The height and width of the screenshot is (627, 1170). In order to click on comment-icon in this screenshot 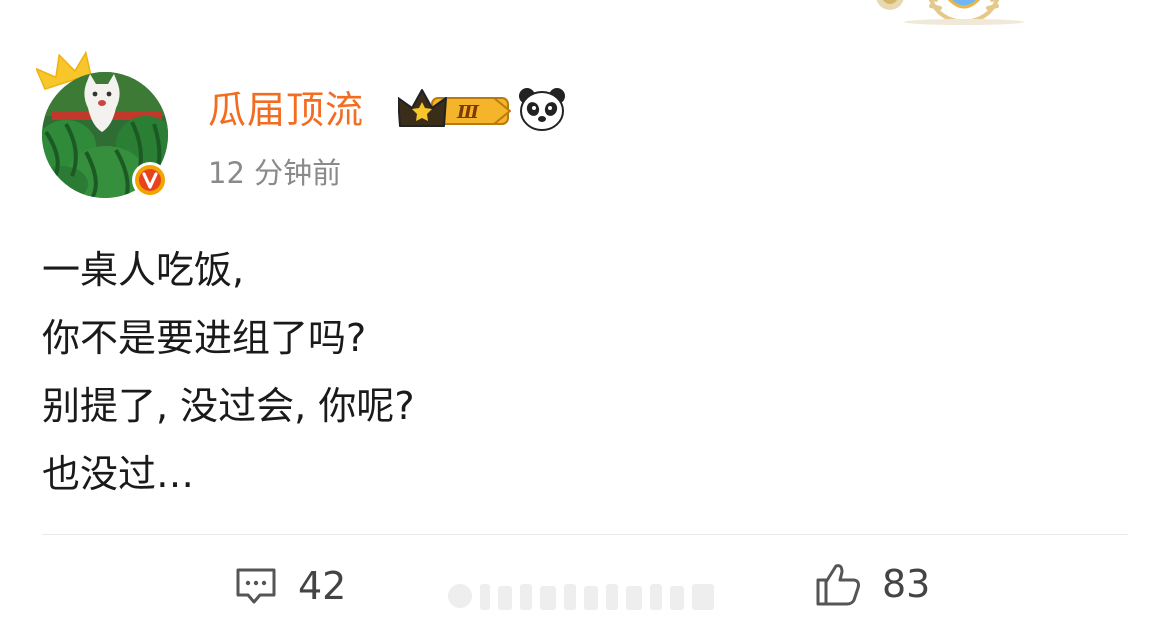, I will do `click(256, 586)`.